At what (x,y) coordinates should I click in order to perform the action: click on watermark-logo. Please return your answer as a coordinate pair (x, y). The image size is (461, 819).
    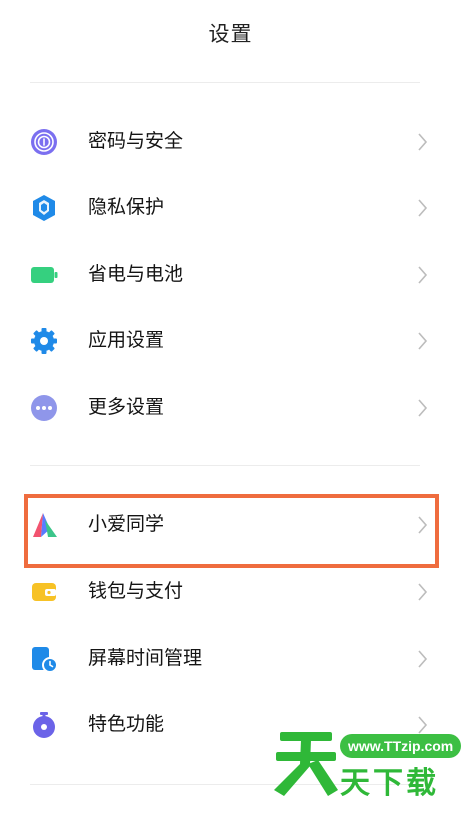
    Looking at the image, I should click on (306, 763).